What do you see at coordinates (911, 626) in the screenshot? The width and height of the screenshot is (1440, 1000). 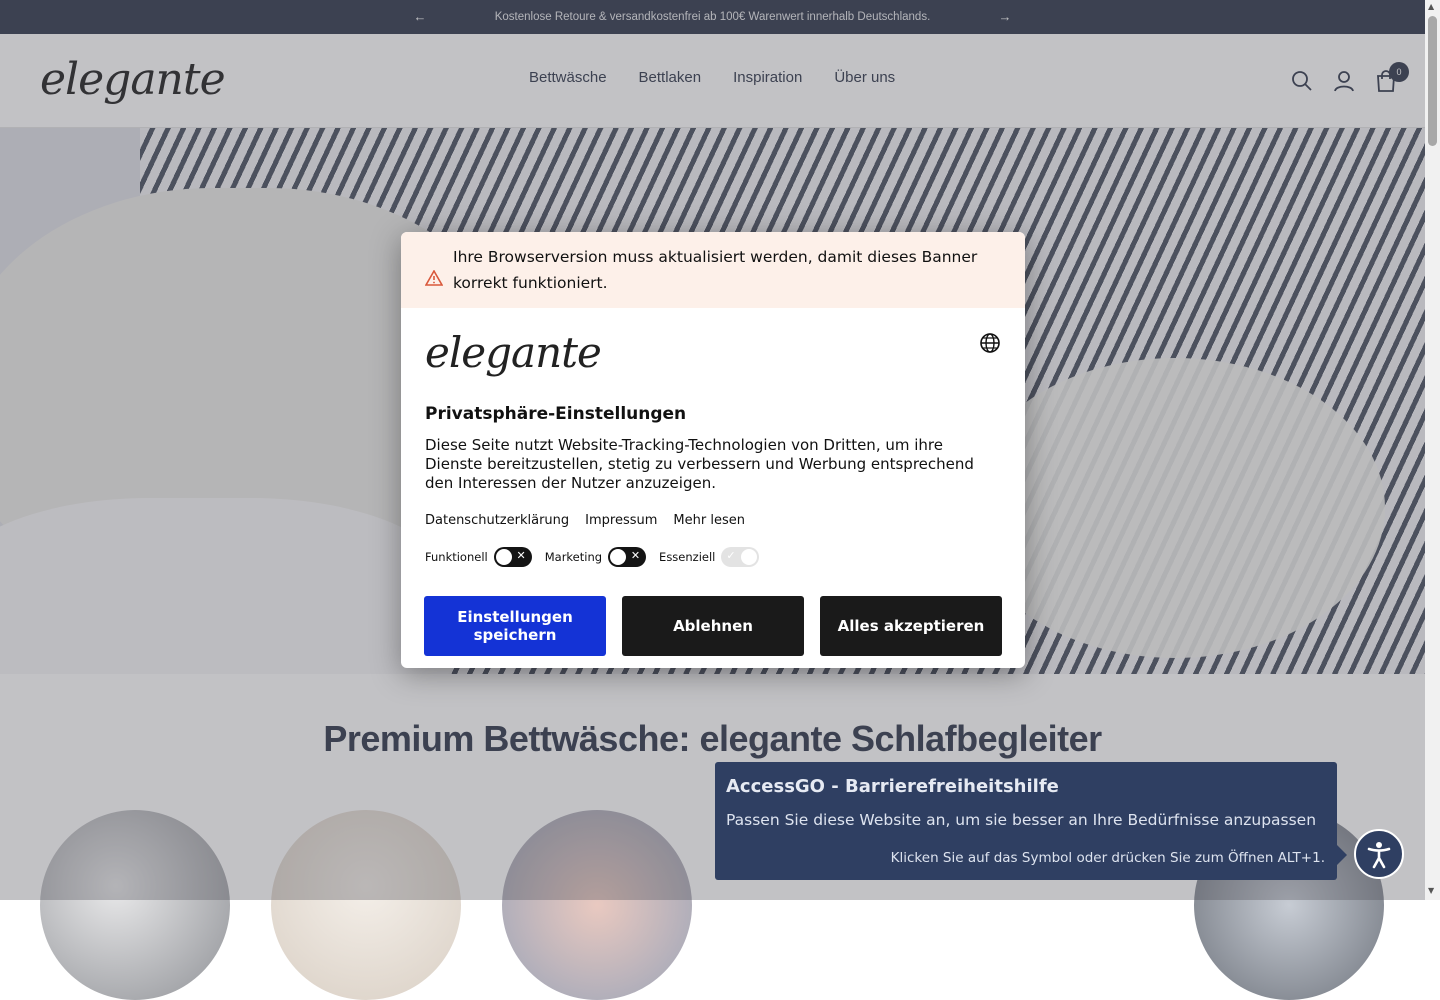 I see `accept-all-button: Alles akzeptieren` at bounding box center [911, 626].